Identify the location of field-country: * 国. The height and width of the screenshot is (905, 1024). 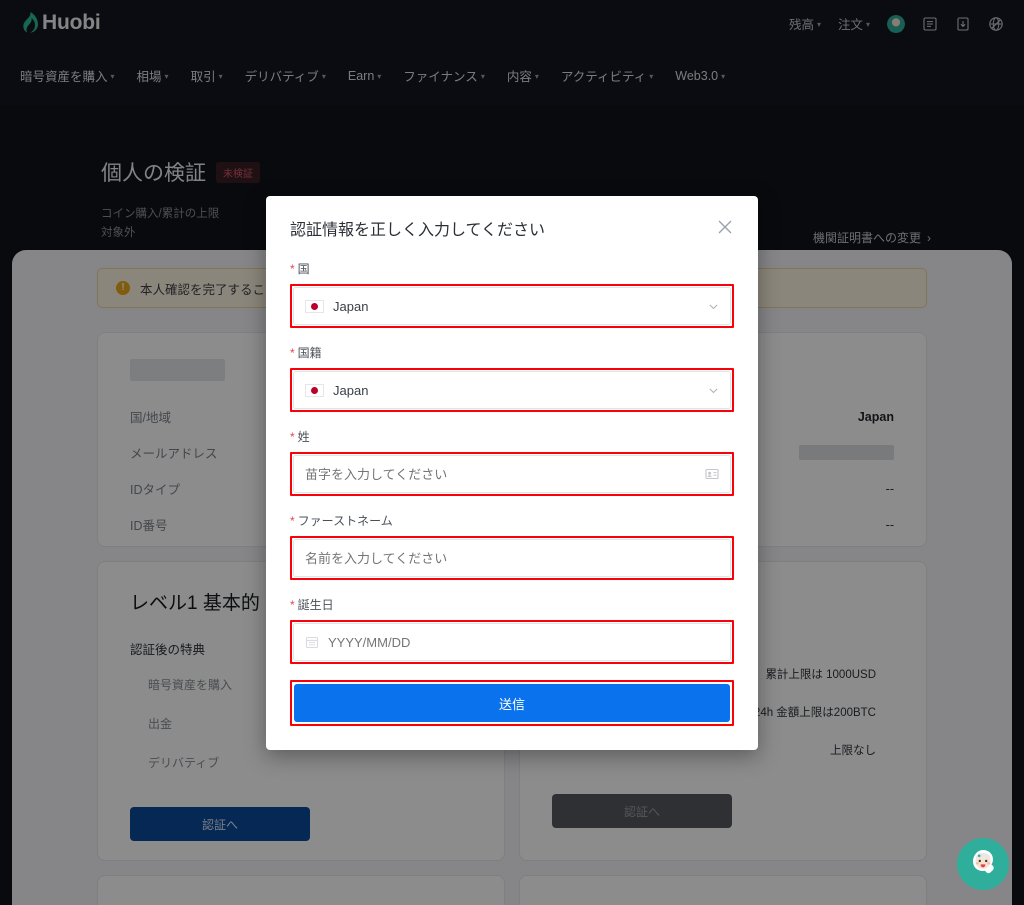
(512, 268).